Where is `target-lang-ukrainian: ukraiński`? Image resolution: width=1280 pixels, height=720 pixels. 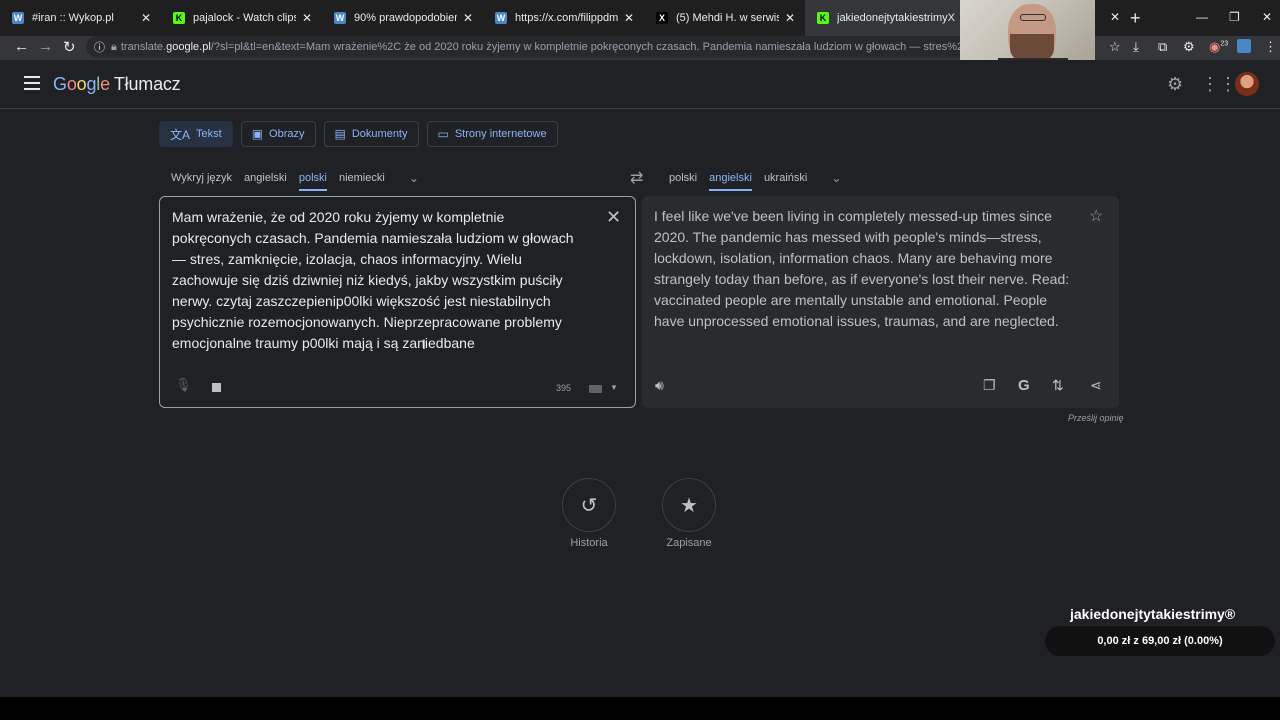 target-lang-ukrainian: ukraiński is located at coordinates (785, 178).